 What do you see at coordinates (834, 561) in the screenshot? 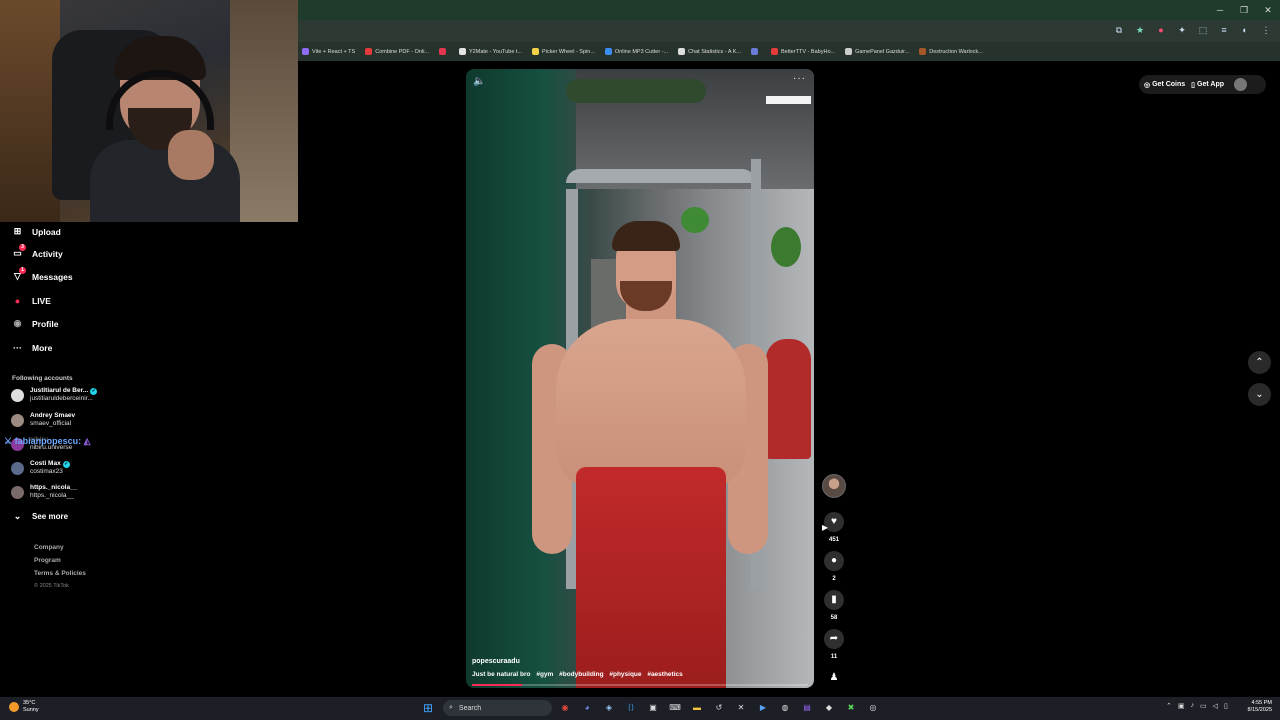
I see `comment-button: ●` at bounding box center [834, 561].